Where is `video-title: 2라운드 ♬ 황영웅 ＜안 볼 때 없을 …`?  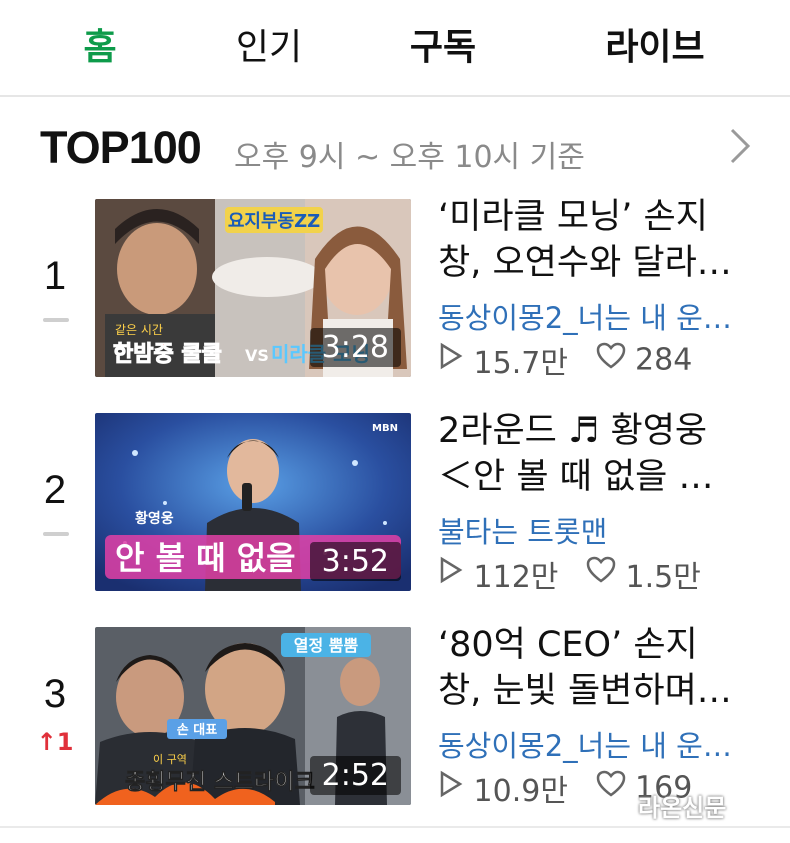
video-title: 2라운드 ♬ 황영웅 ＜안 볼 때 없을 … is located at coordinates (598, 454).